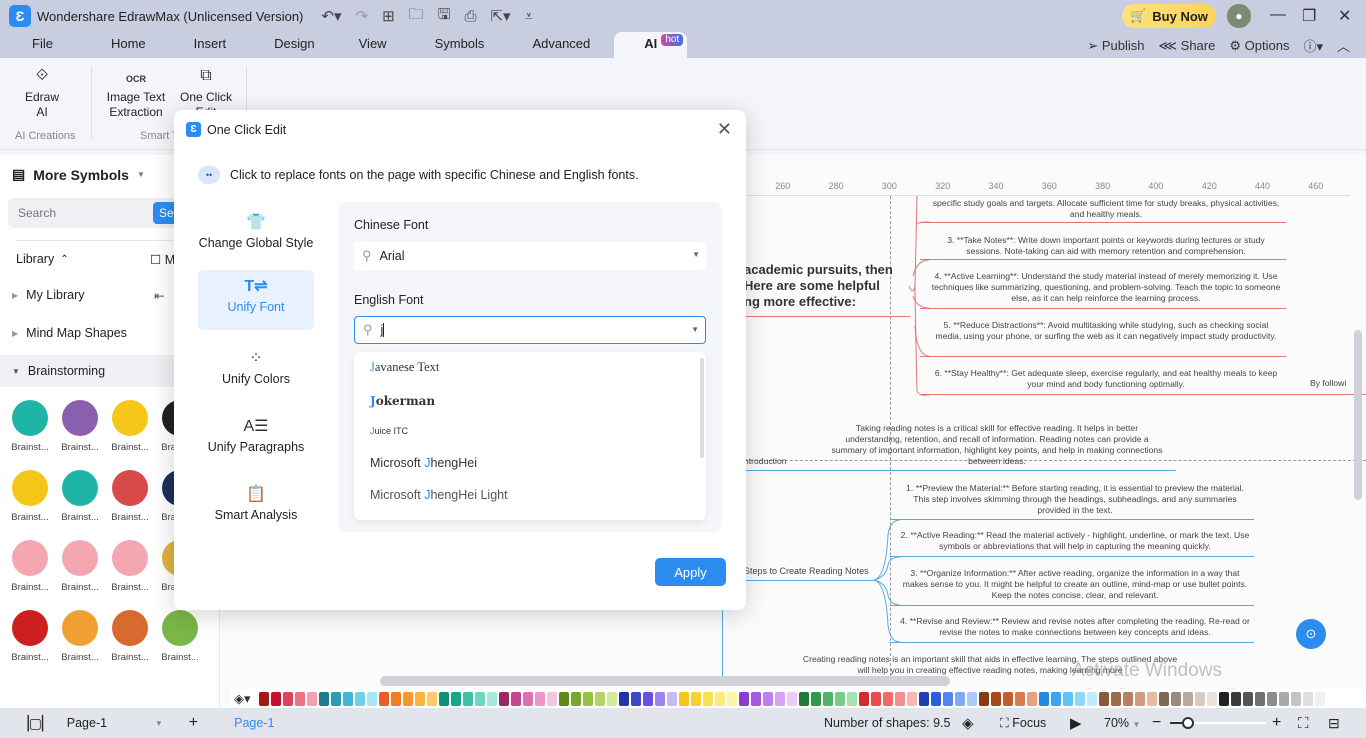  I want to click on more-symbols-button: ▤ More Symbols ▼, so click(78, 174).